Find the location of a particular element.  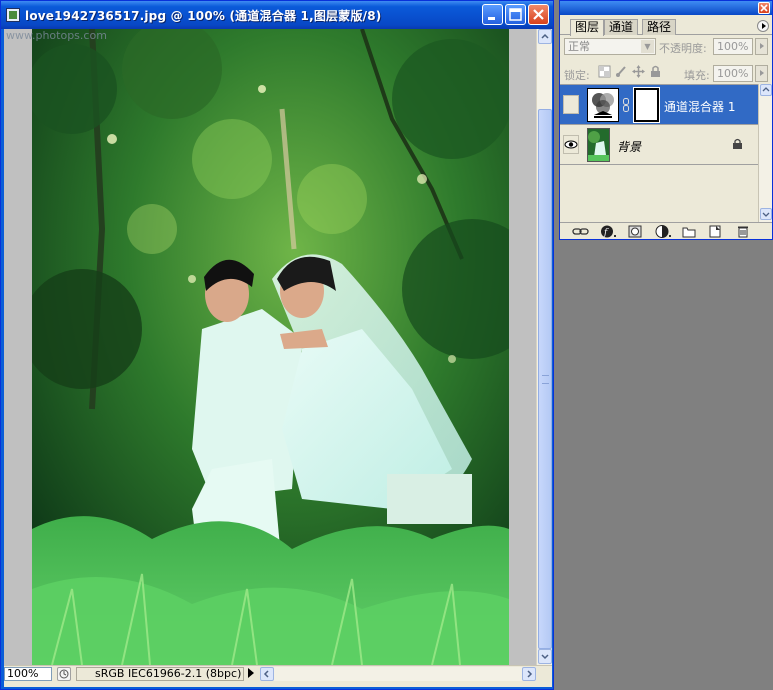

layers-list: 通道混合器 1 背景 is located at coordinates (659, 153).